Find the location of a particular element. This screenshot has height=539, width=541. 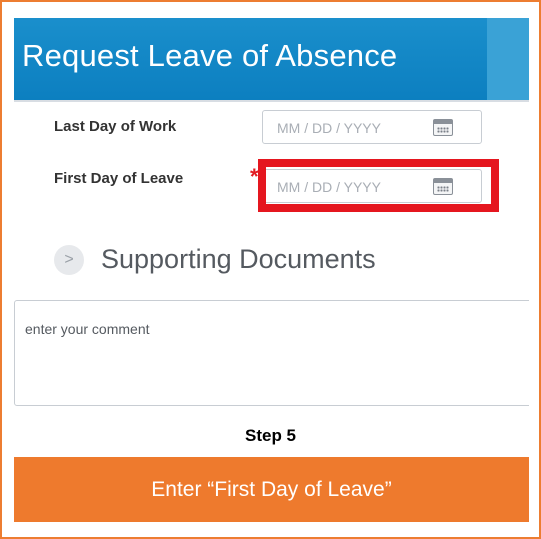

chevron-right-icon: > is located at coordinates (69, 260).